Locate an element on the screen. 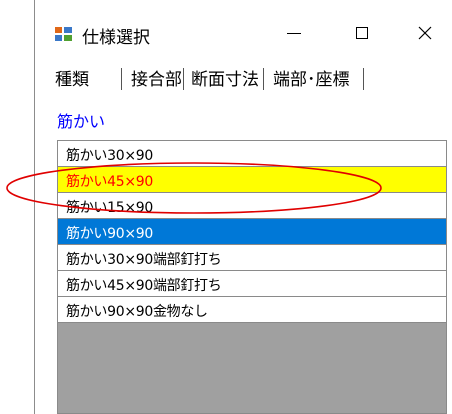 The image size is (452, 414). list-item: 筋かい90×90金物なし is located at coordinates (252, 310).